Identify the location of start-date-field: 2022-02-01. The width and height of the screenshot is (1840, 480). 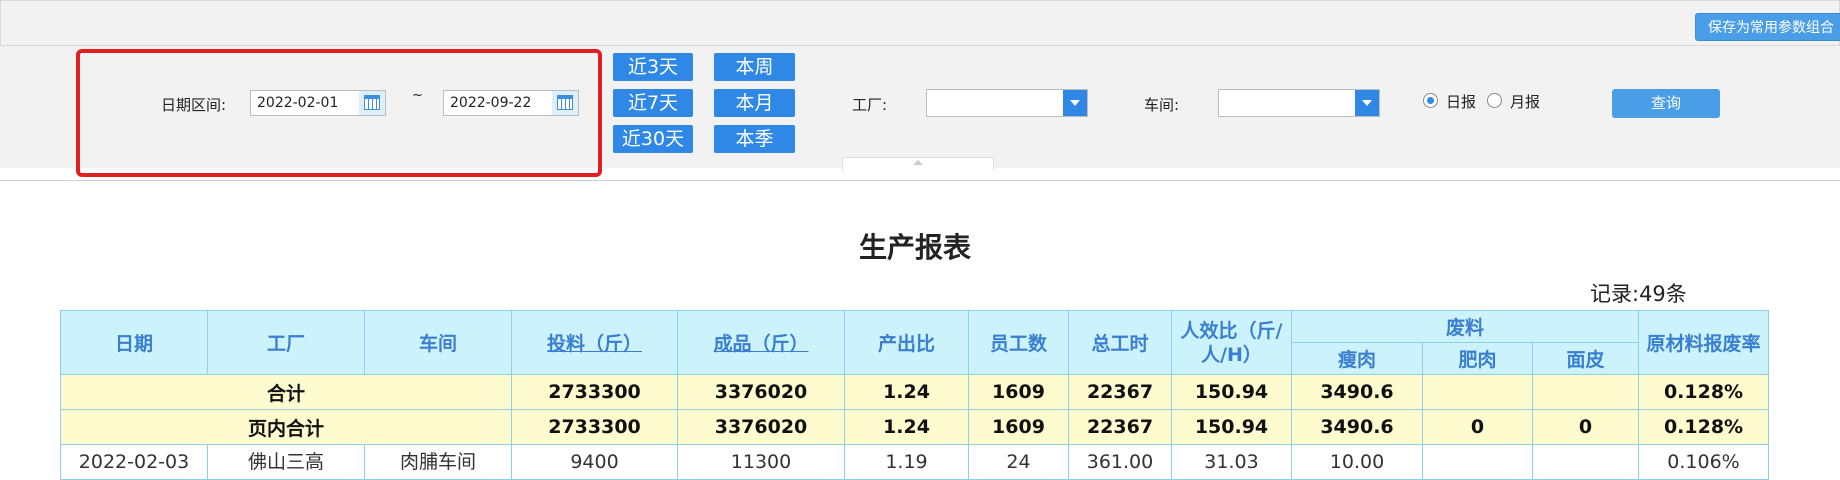
(318, 103).